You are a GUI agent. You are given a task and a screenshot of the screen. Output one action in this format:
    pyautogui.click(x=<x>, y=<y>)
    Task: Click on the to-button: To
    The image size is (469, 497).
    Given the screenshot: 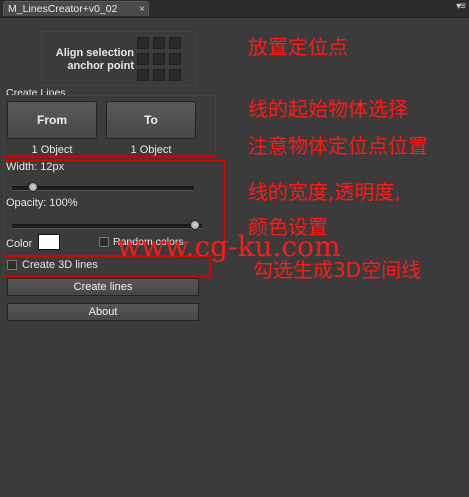 What is the action you would take?
    pyautogui.click(x=151, y=120)
    